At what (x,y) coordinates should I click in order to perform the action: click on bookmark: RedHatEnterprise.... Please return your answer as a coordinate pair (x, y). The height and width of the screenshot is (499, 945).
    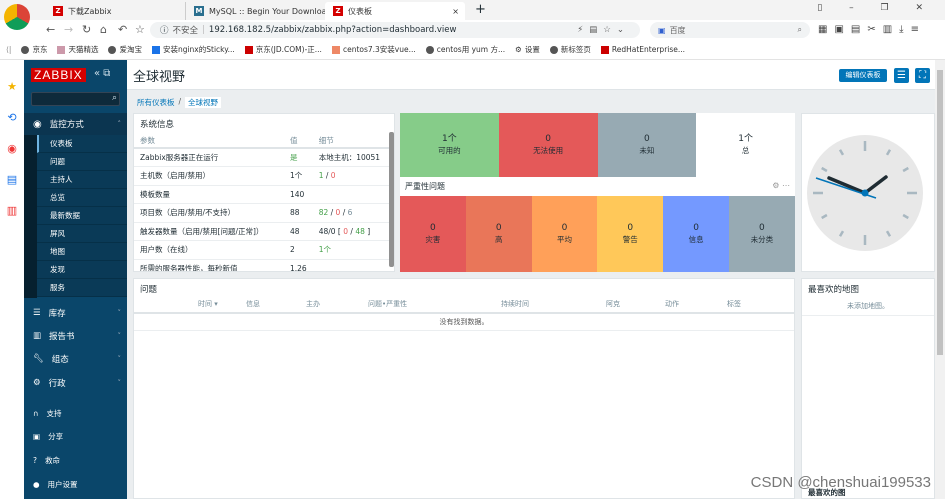
    Looking at the image, I should click on (642, 49).